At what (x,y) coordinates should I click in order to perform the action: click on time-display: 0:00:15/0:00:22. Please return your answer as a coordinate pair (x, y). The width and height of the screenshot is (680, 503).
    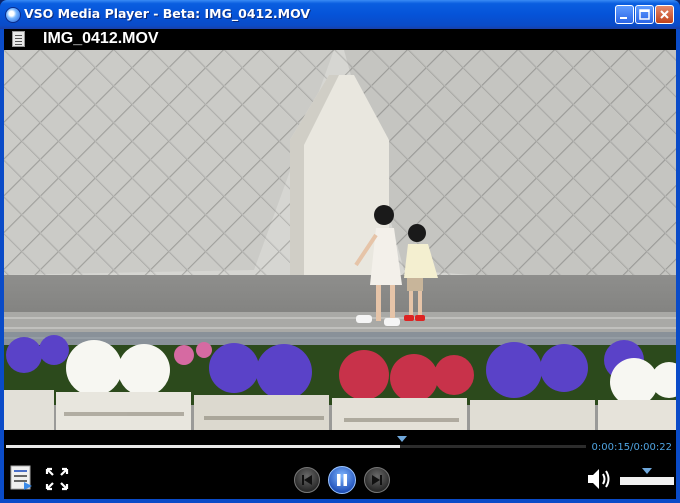
    Looking at the image, I should click on (631, 447).